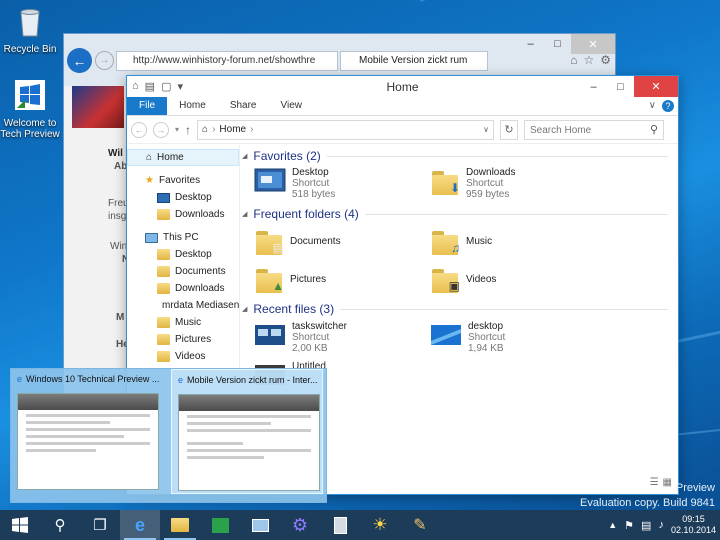  Describe the element at coordinates (479, 241) in the screenshot. I see `item-name: Music` at that location.